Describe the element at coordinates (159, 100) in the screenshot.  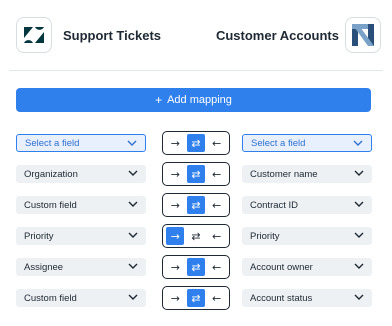
I see `plus-icon: +` at that location.